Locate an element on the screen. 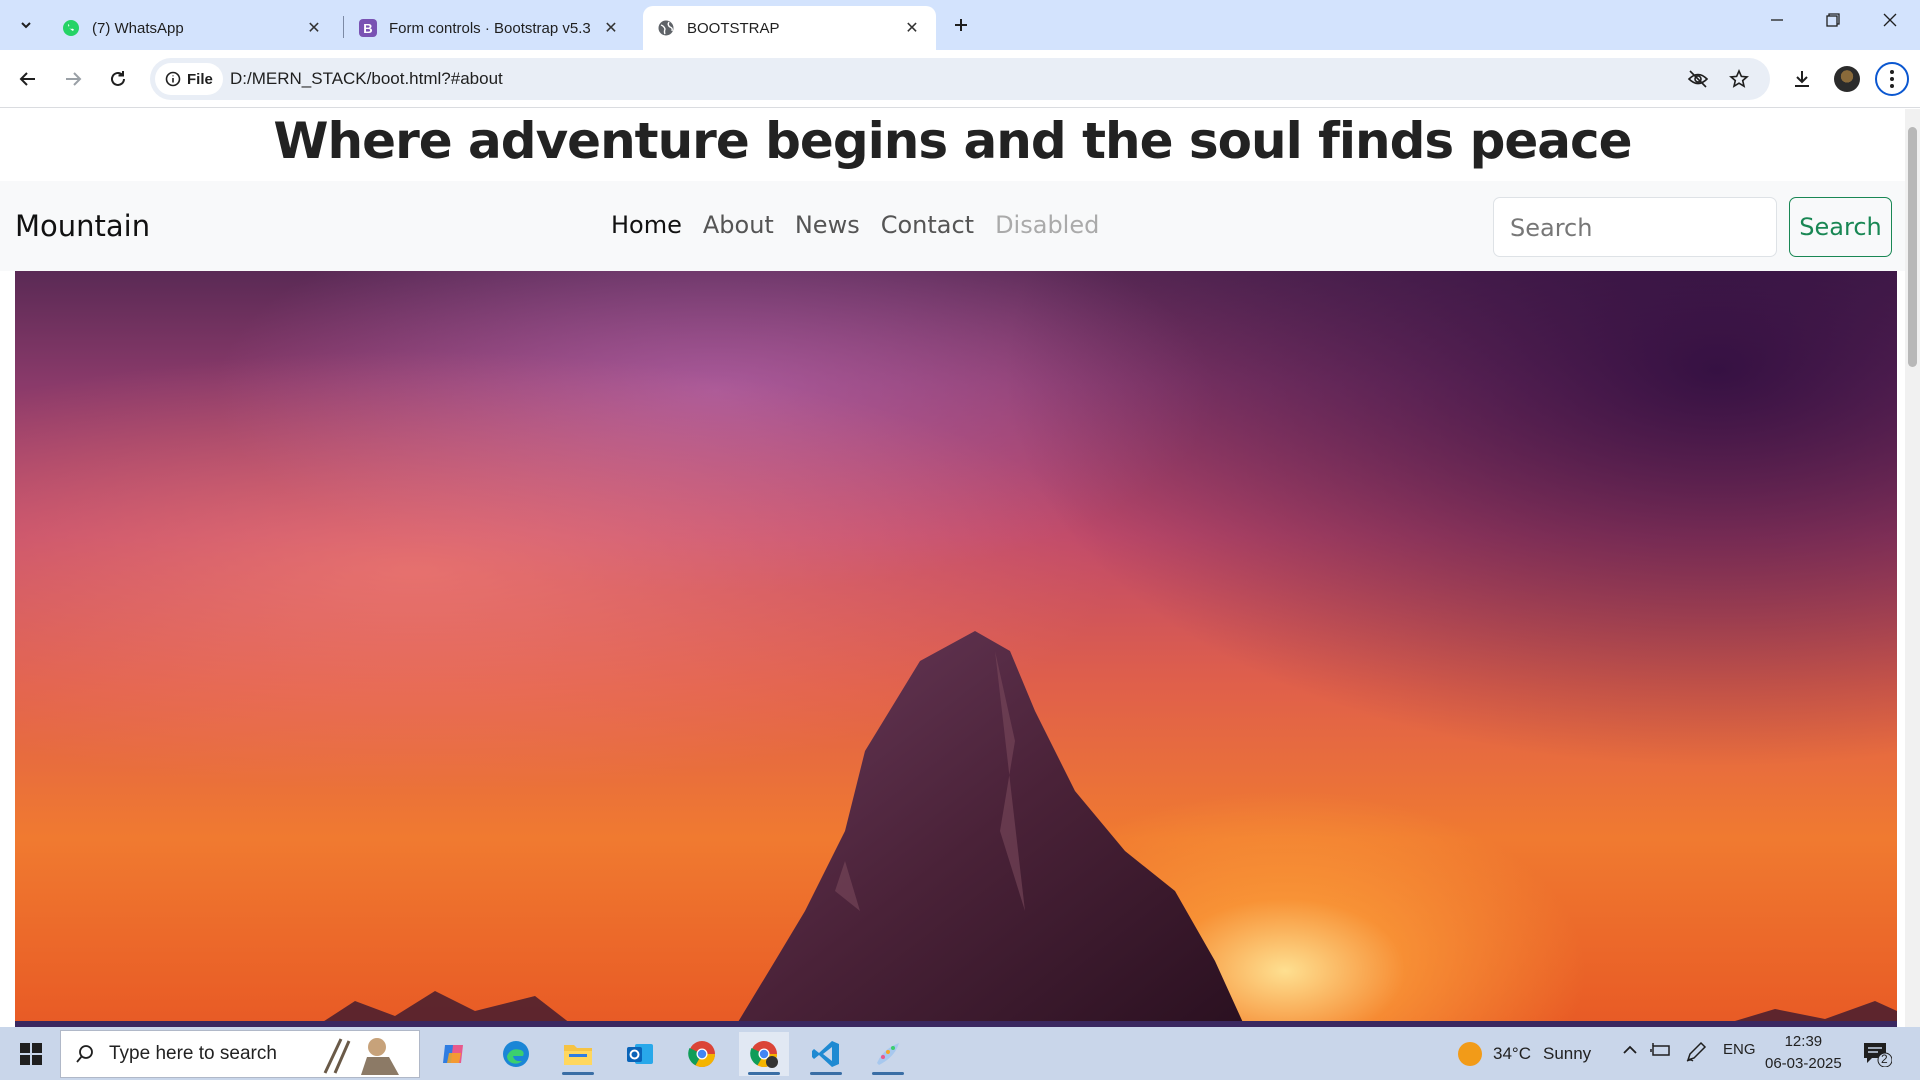  globe-icon is located at coordinates (666, 28).